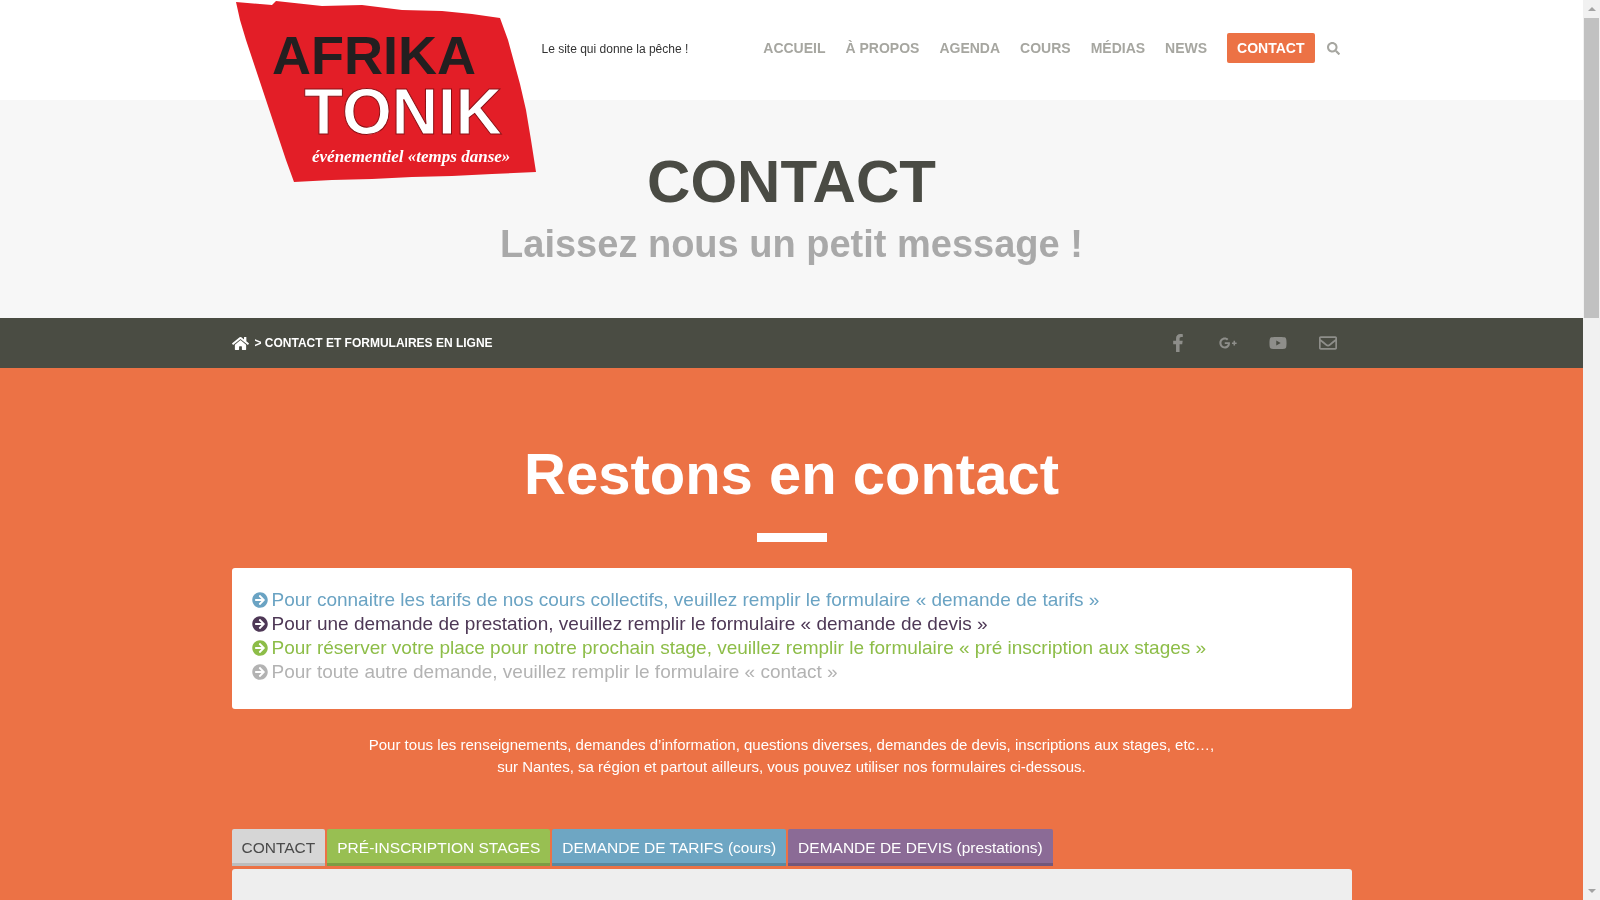 Image resolution: width=1600 pixels, height=900 pixels. Describe the element at coordinates (1045, 48) in the screenshot. I see `nav-link: COURS` at that location.